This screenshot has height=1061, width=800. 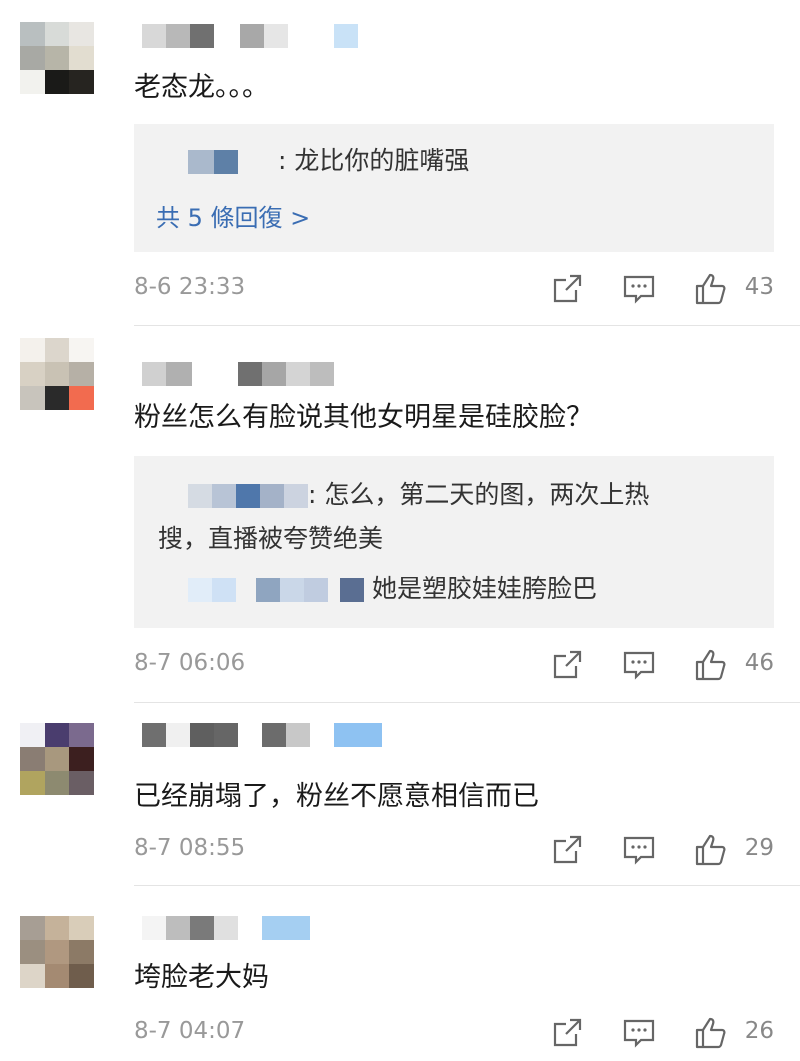 What do you see at coordinates (759, 848) in the screenshot?
I see `like-count: 29` at bounding box center [759, 848].